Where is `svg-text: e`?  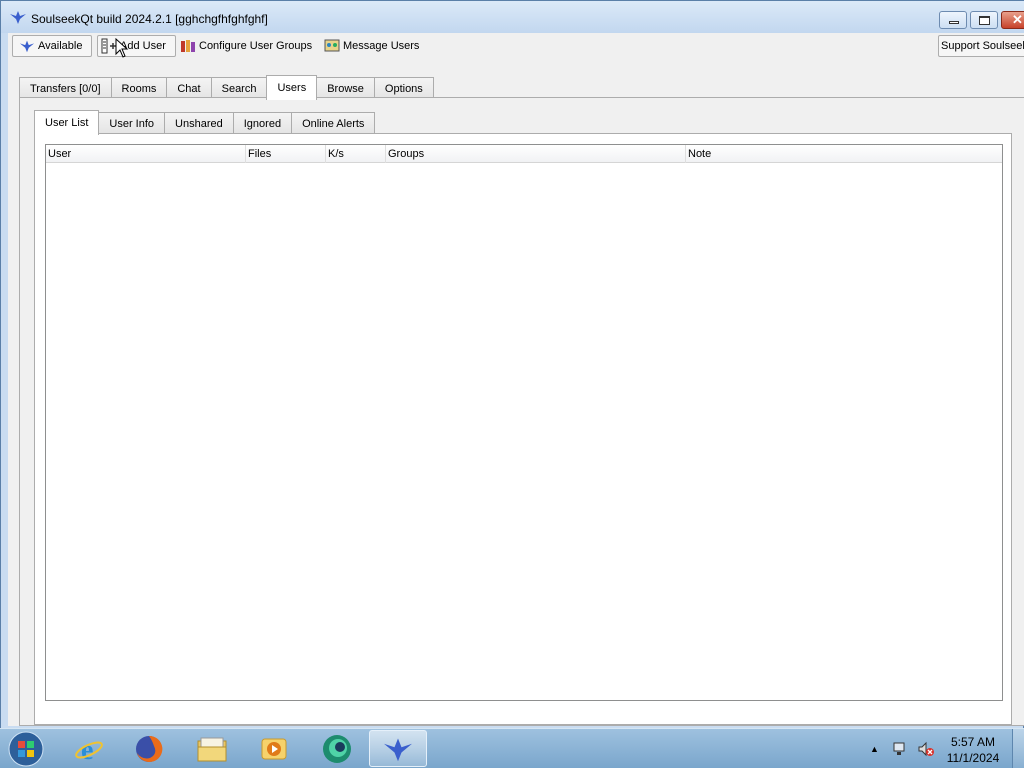
svg-text: e is located at coordinates (87, 749).